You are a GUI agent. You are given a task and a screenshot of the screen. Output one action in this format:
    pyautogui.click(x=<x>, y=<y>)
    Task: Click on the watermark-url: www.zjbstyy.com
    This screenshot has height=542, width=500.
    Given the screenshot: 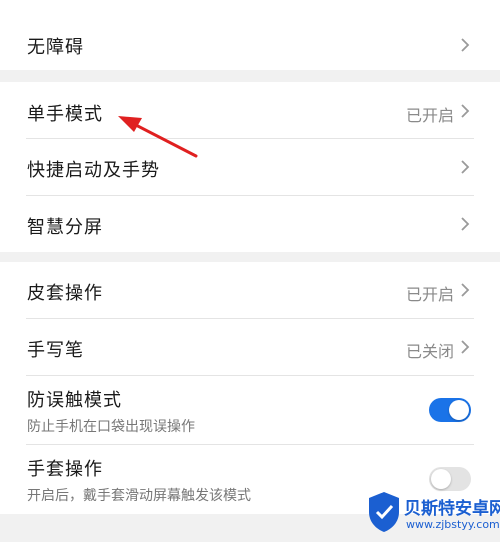 What is the action you would take?
    pyautogui.click(x=453, y=524)
    